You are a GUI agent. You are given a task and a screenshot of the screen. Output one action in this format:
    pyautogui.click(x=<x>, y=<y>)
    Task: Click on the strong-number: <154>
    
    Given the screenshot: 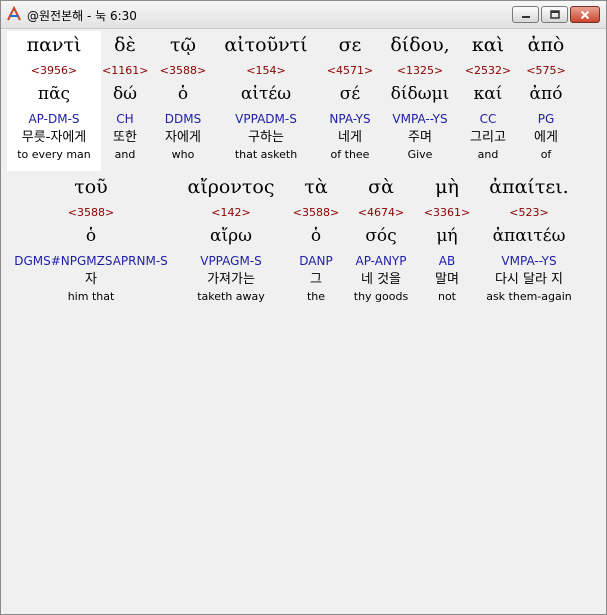 What is the action you would take?
    pyautogui.click(x=266, y=71)
    